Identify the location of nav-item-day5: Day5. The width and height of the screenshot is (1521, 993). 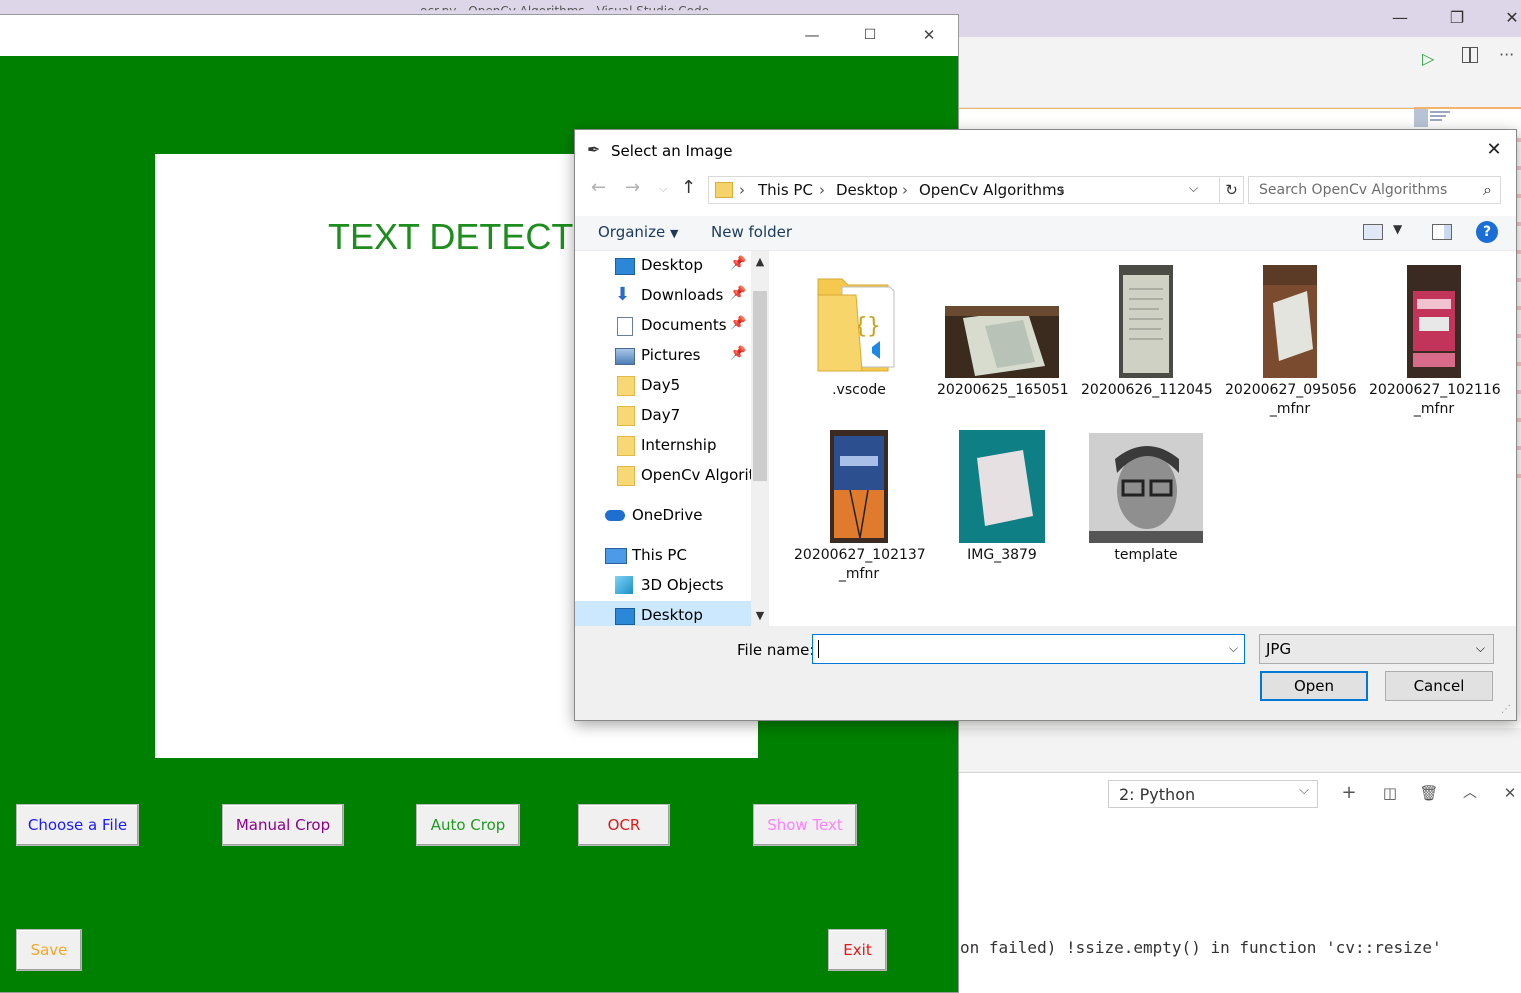
(664, 386).